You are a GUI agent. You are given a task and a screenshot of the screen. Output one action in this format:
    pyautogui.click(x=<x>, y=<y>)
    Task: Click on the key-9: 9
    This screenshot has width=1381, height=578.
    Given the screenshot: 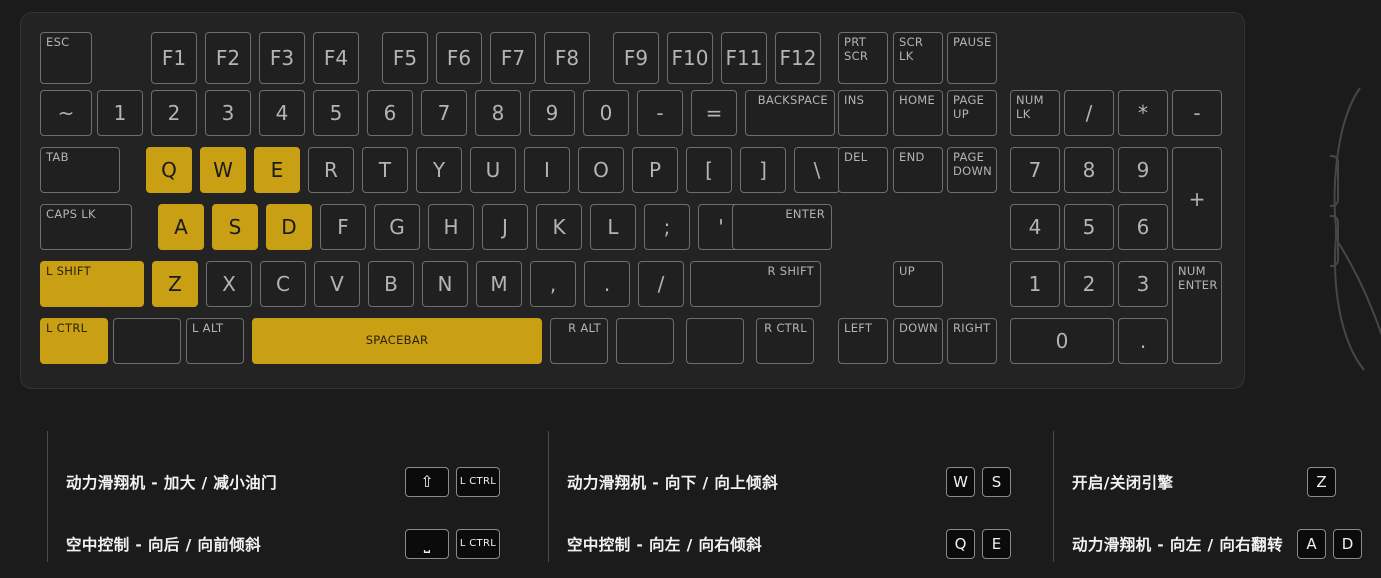 What is the action you would take?
    pyautogui.click(x=552, y=113)
    